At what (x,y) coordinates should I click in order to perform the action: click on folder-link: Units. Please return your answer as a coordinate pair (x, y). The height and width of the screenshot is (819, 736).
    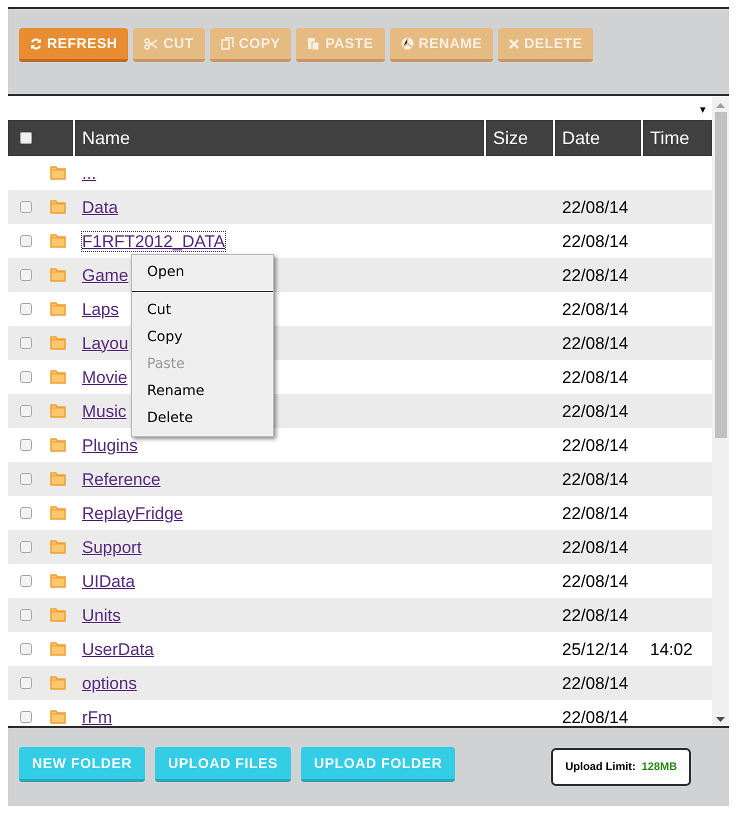
    Looking at the image, I should click on (101, 615).